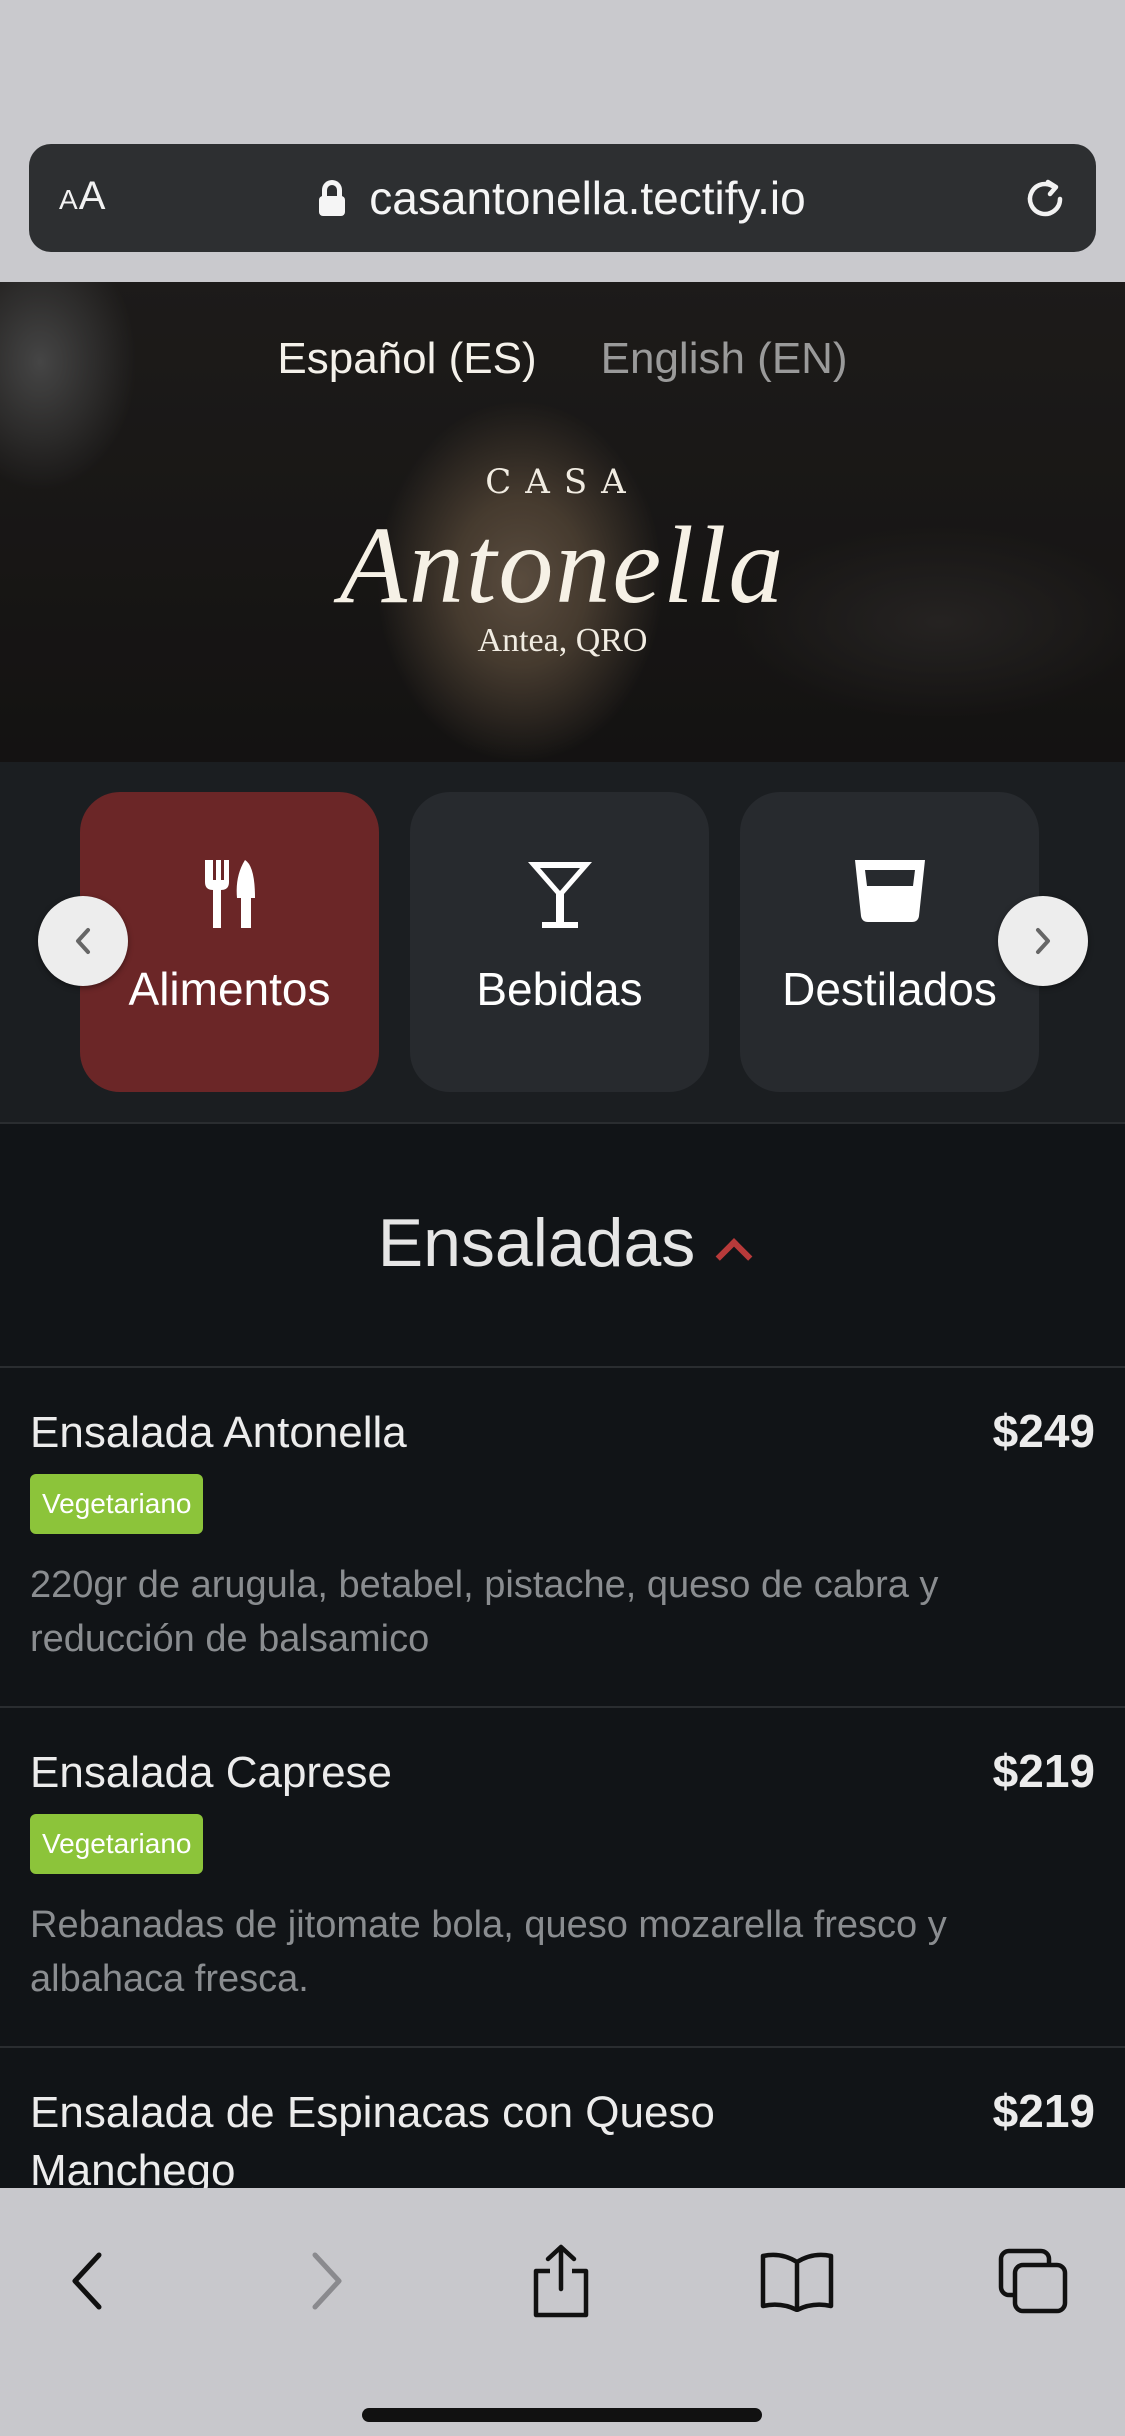  Describe the element at coordinates (562, 359) in the screenshot. I see `language-switcher: Español (ES) English (EN)` at that location.